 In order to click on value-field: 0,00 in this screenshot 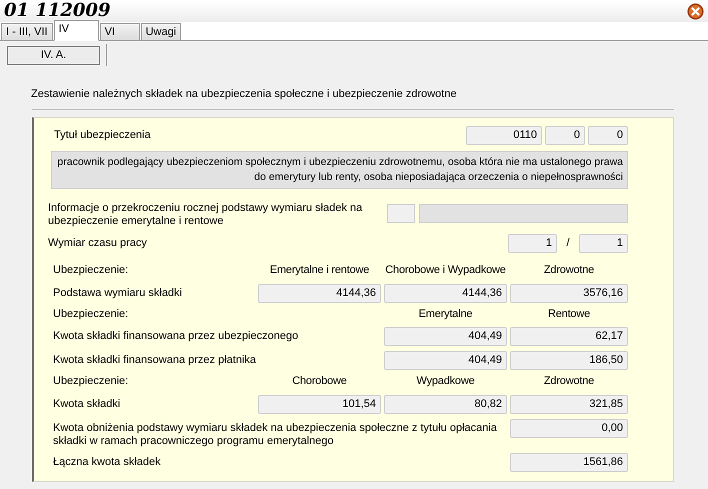, I will do `click(569, 428)`.